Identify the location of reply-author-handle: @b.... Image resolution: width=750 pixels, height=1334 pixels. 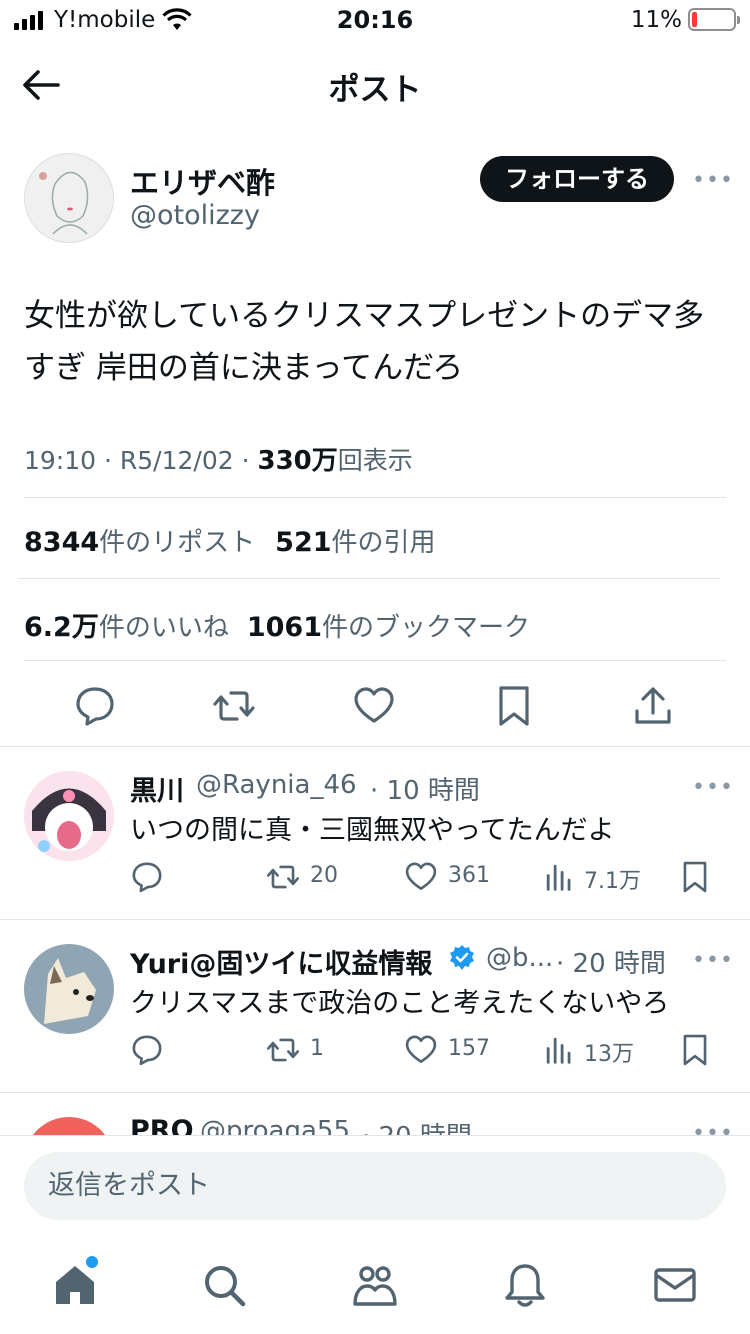
(519, 958).